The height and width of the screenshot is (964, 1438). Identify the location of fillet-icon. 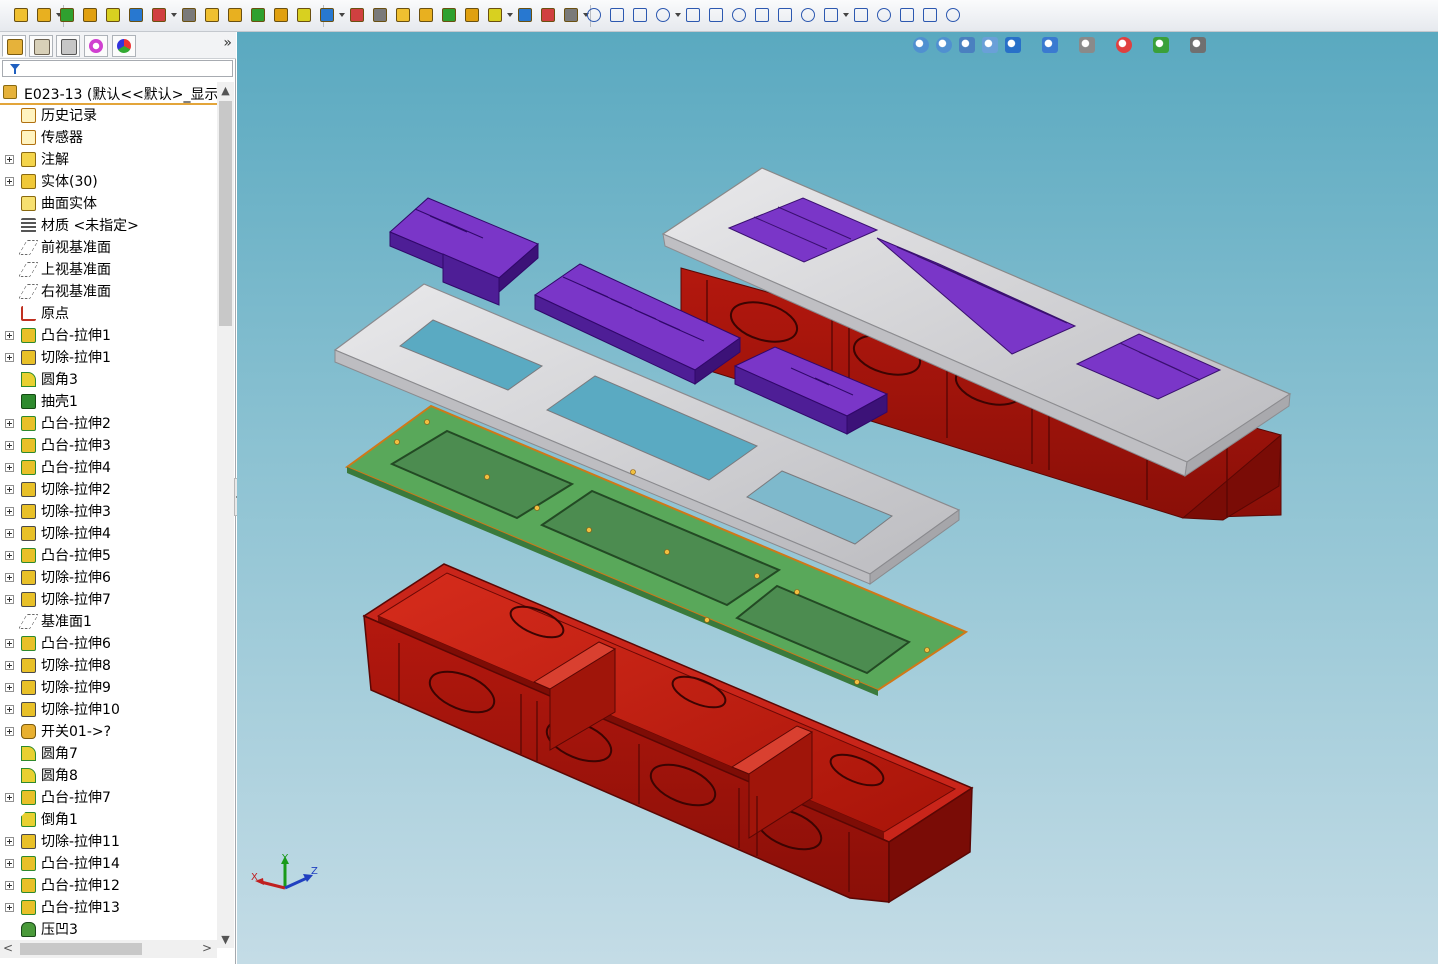
(327, 15).